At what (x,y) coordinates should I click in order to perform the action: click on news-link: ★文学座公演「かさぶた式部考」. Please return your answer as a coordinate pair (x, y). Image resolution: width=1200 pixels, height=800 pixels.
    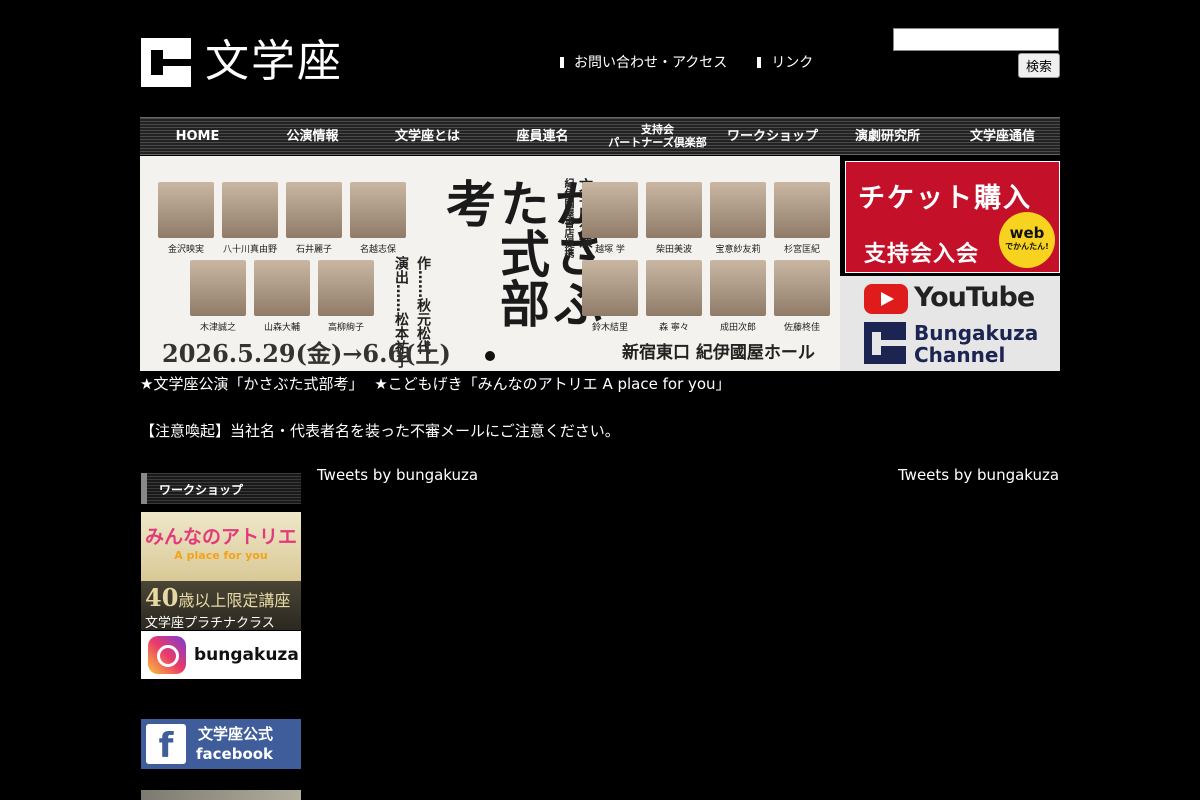
    Looking at the image, I should click on (251, 384).